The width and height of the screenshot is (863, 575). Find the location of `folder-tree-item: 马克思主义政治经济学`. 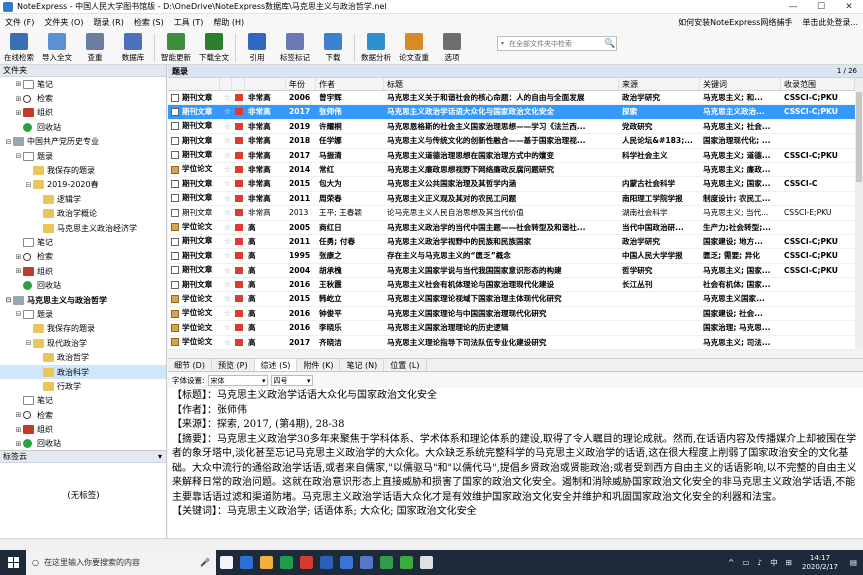

folder-tree-item: 马克思主义政治经济学 is located at coordinates (83, 228).